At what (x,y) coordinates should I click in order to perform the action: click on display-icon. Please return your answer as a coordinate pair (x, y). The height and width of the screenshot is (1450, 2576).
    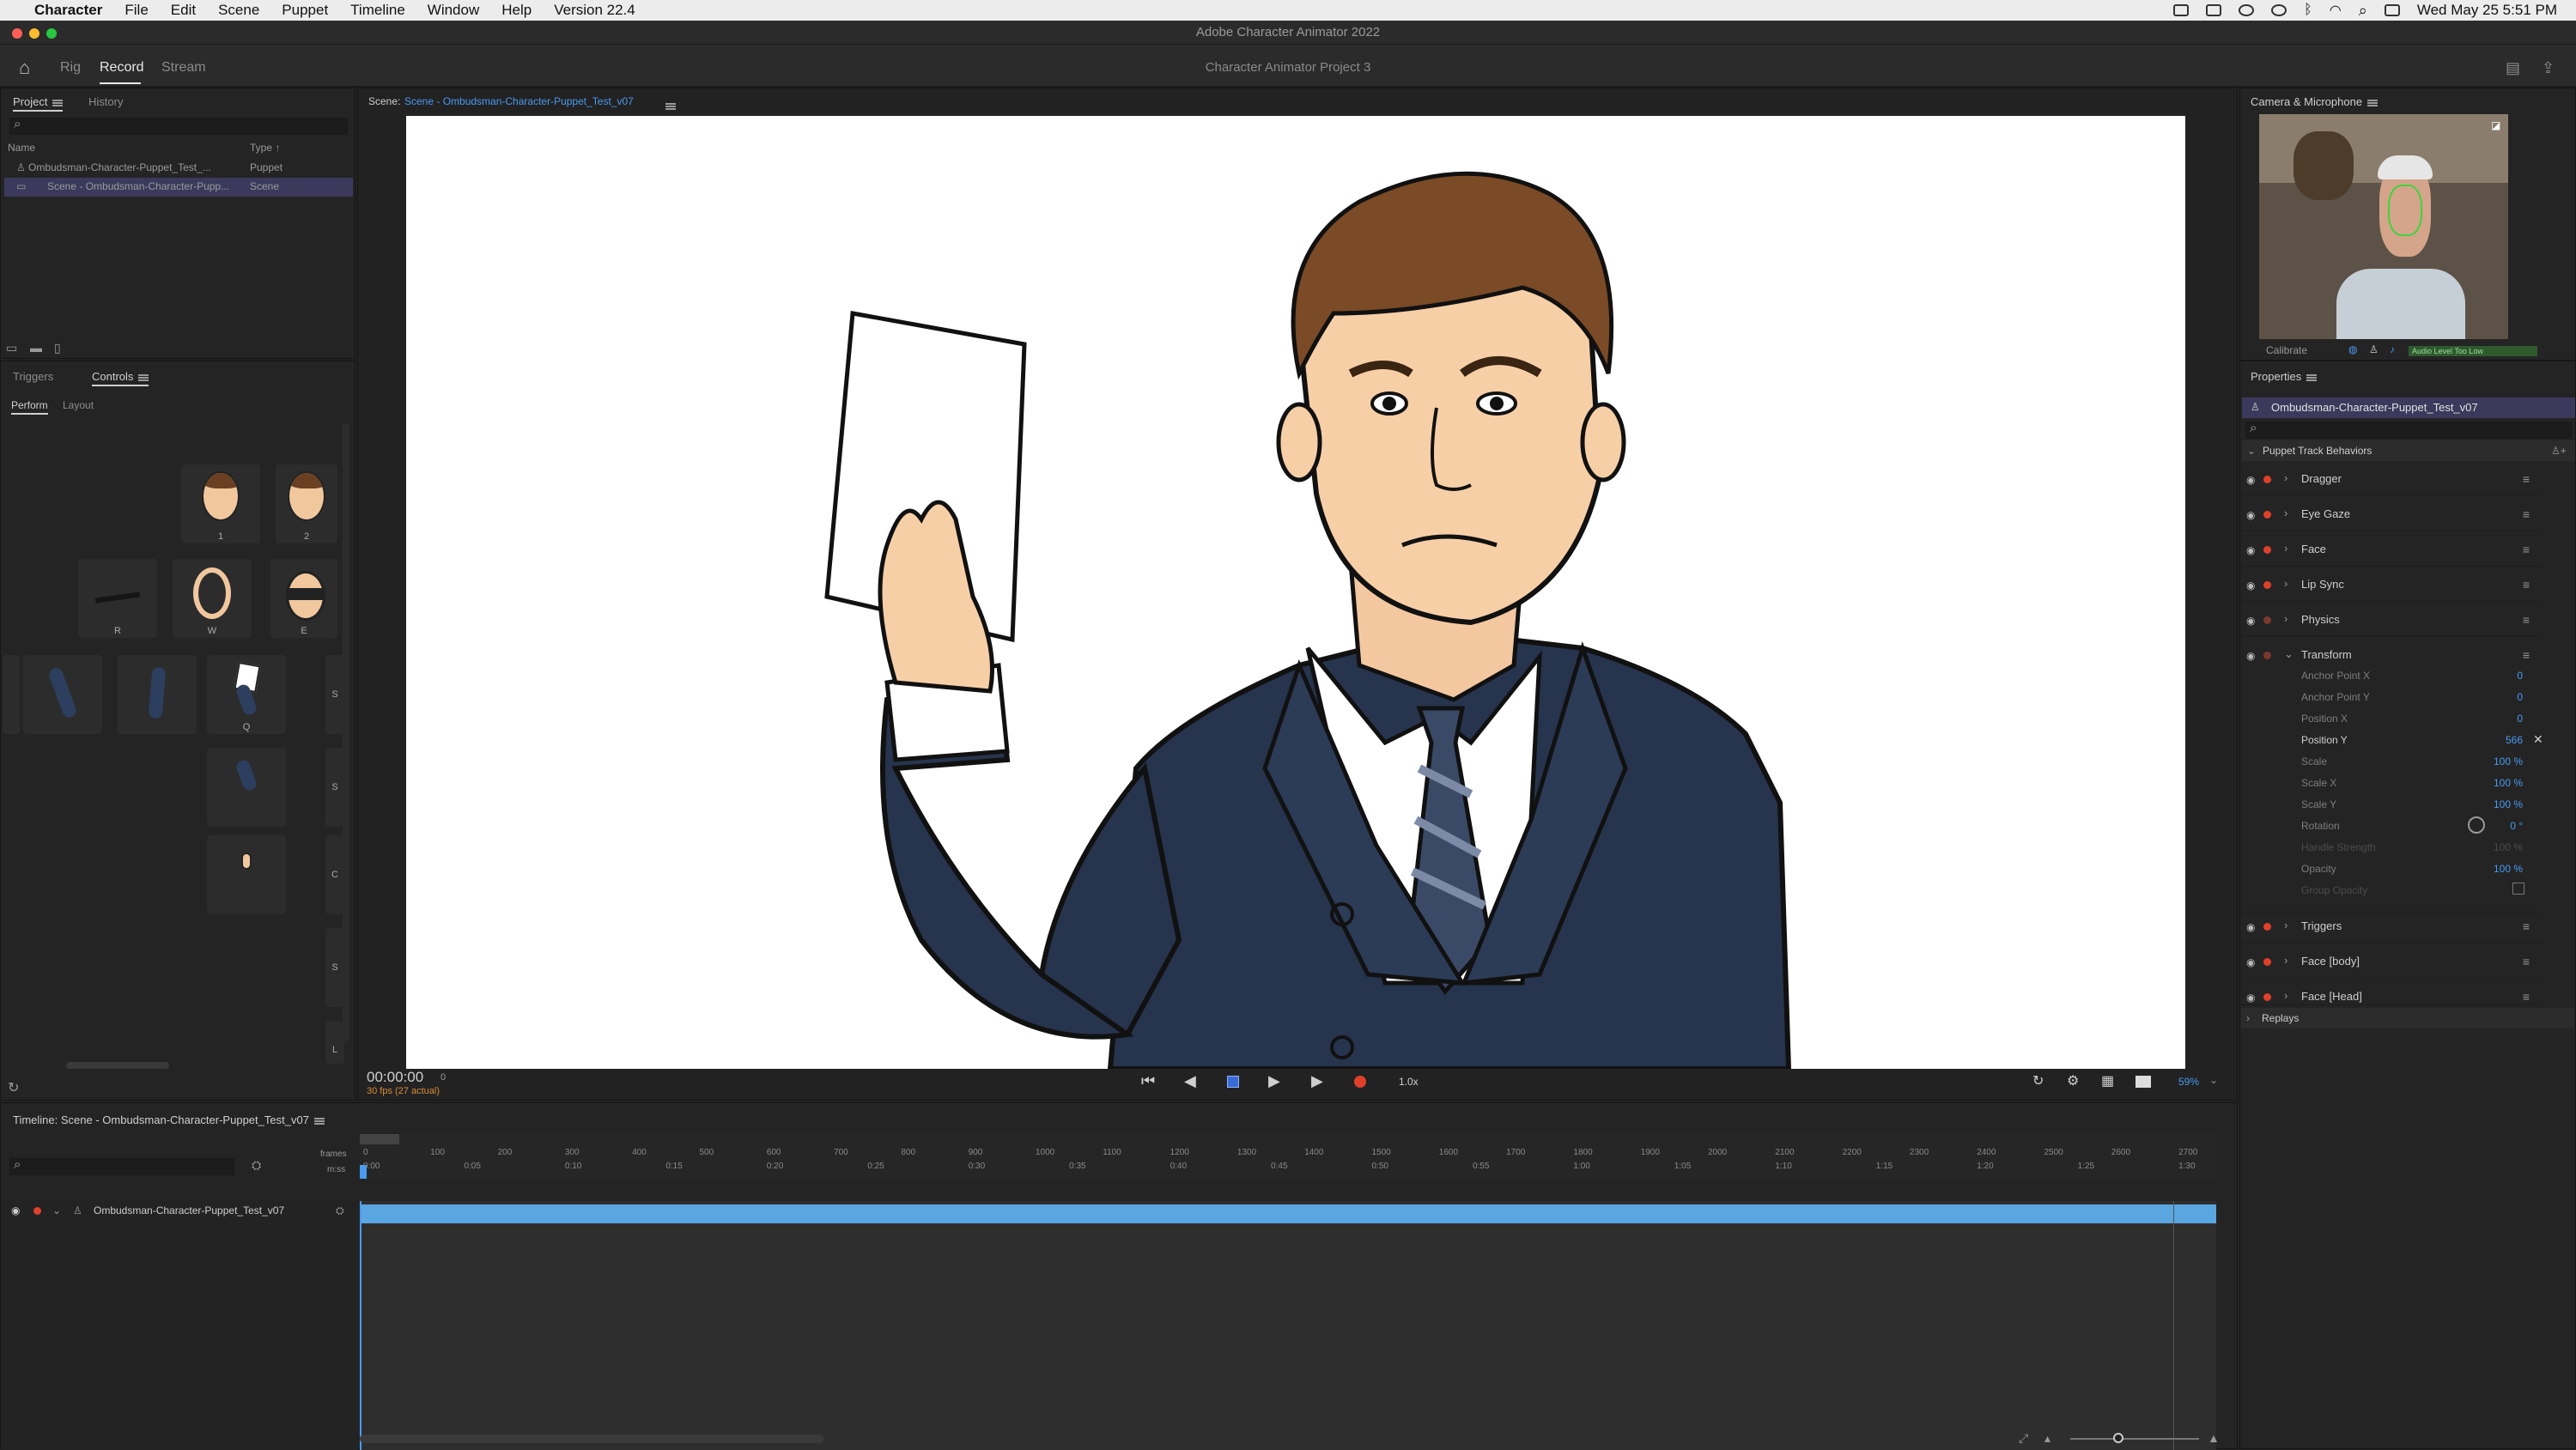
    Looking at the image, I should click on (2214, 10).